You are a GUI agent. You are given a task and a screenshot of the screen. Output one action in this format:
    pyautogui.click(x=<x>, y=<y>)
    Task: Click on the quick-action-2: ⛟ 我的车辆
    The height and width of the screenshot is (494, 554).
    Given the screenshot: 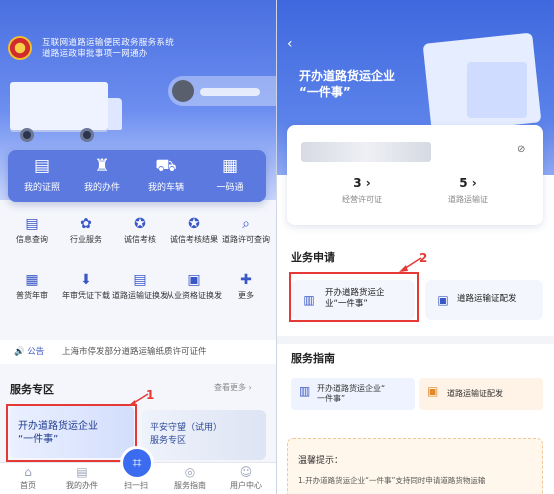 What is the action you would take?
    pyautogui.click(x=166, y=174)
    